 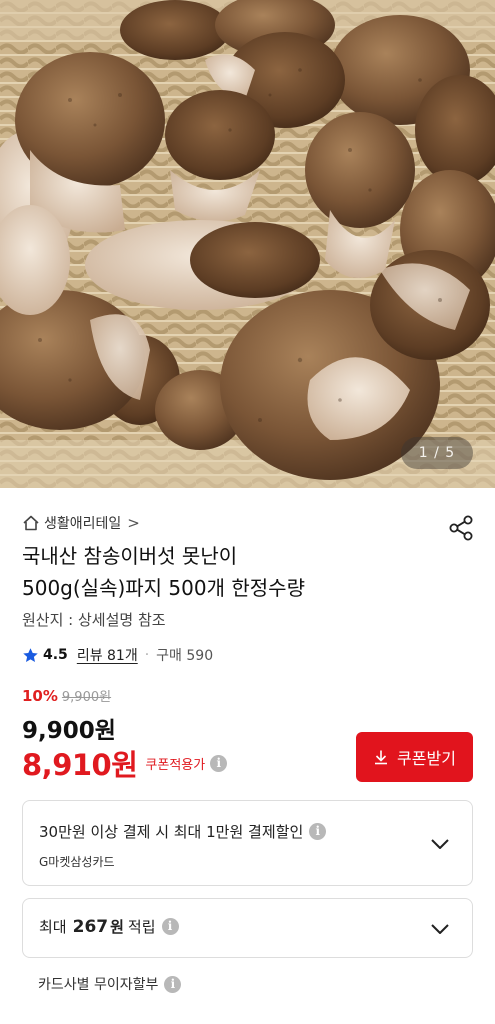 I want to click on installment-row: 카드사별 무이자할부 i, so click(x=110, y=984).